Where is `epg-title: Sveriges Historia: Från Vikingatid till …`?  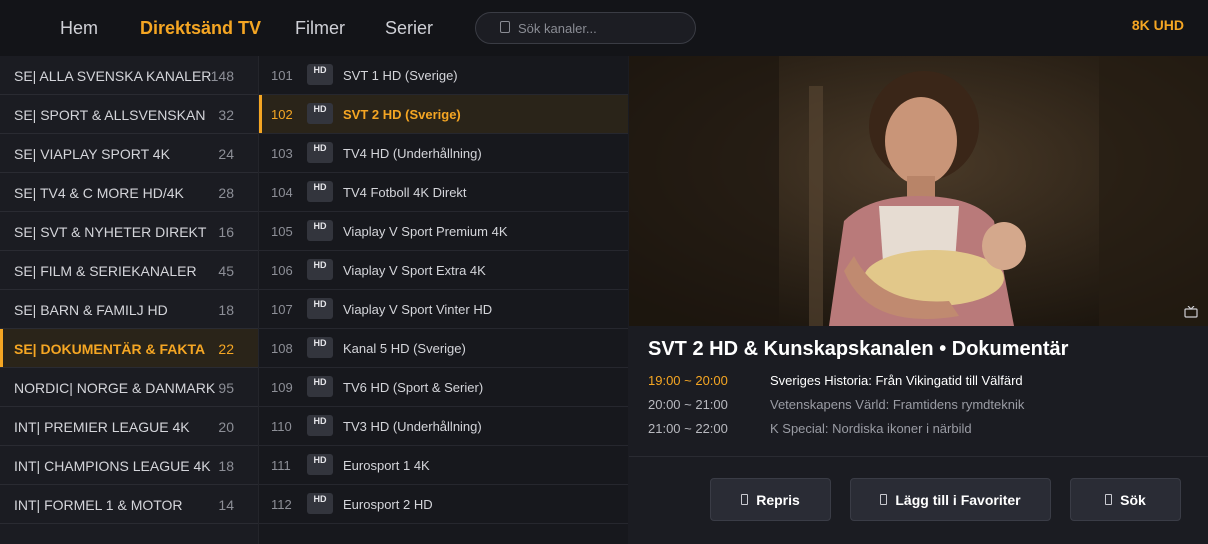 epg-title: Sveriges Historia: Från Vikingatid till … is located at coordinates (896, 380).